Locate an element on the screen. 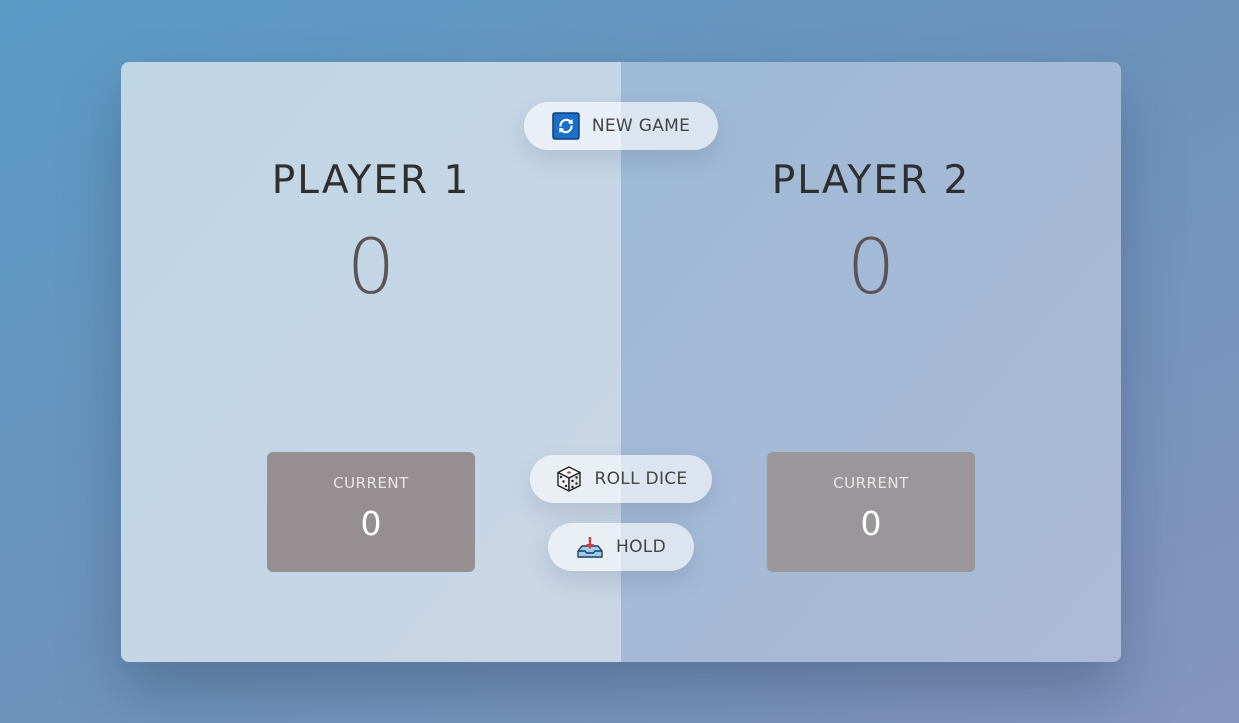 The image size is (1239, 723). refresh-icon is located at coordinates (566, 126).